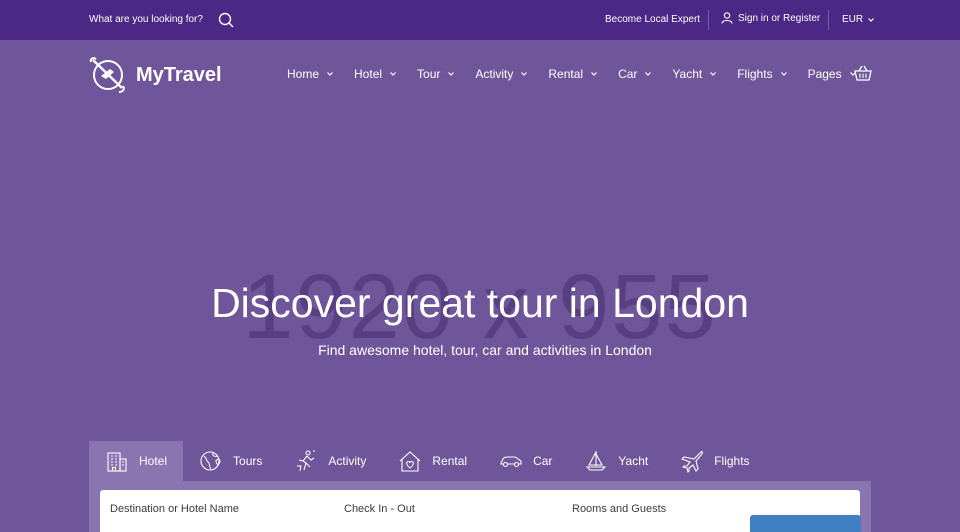 The height and width of the screenshot is (532, 960). I want to click on nav-label: Rental, so click(566, 74).